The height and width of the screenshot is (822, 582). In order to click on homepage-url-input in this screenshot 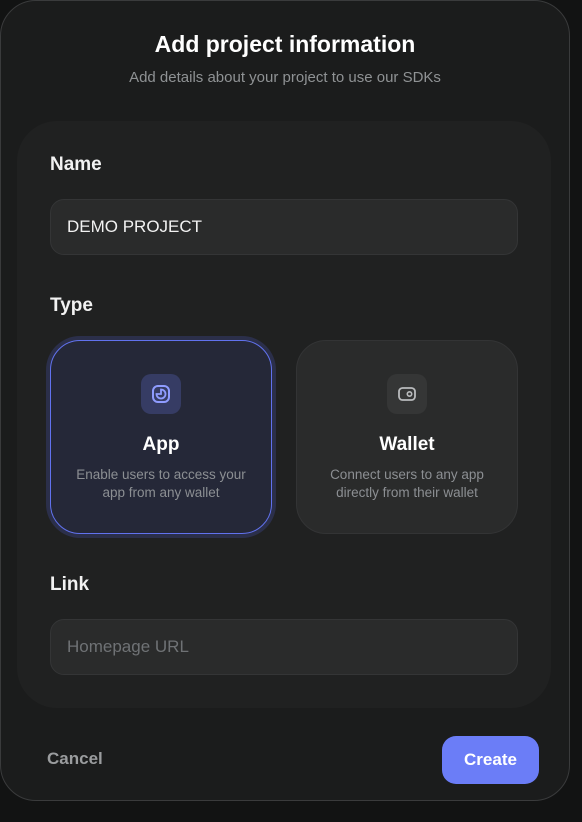, I will do `click(284, 647)`.